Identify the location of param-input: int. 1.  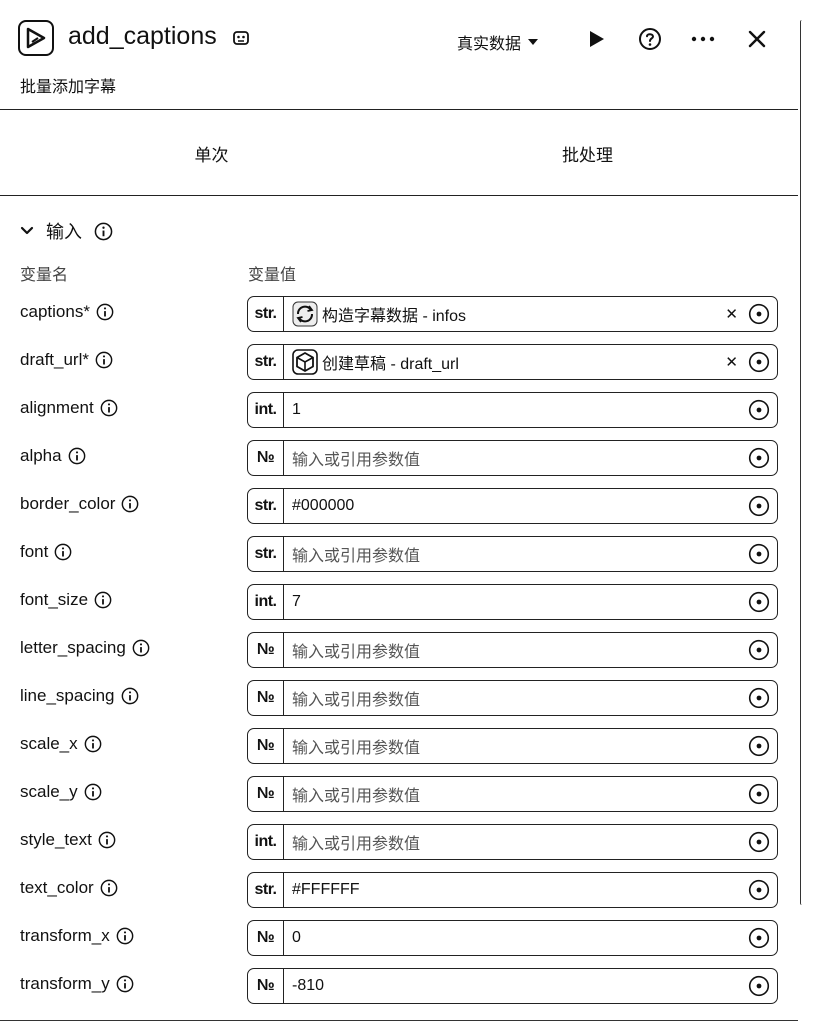
(512, 410).